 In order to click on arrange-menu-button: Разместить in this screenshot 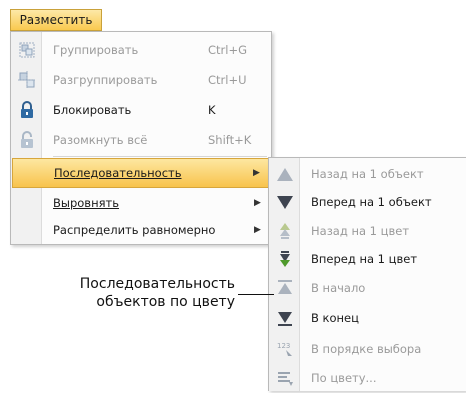, I will do `click(56, 20)`.